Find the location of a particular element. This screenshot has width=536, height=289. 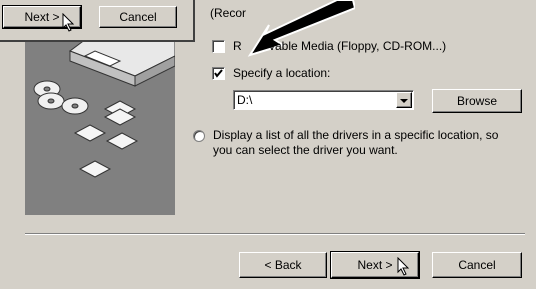

pointer-arrow-icon is located at coordinates (301, 28).